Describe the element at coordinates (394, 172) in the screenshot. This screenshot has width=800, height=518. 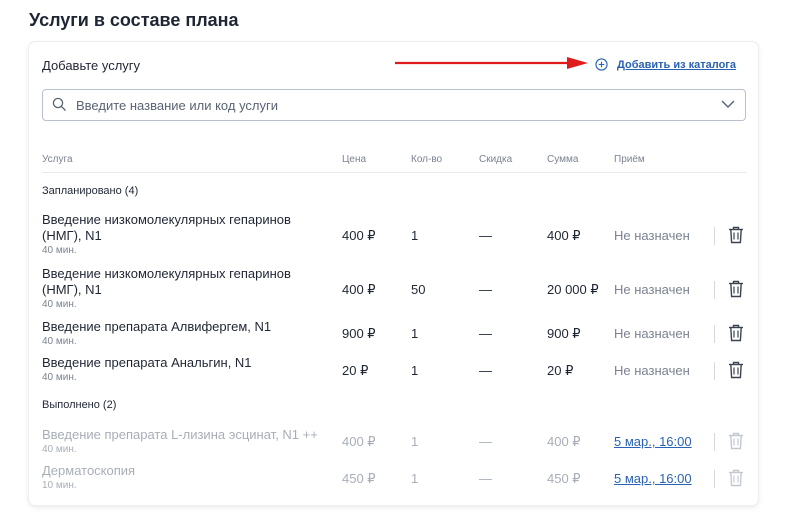
I see `header-divider` at that location.